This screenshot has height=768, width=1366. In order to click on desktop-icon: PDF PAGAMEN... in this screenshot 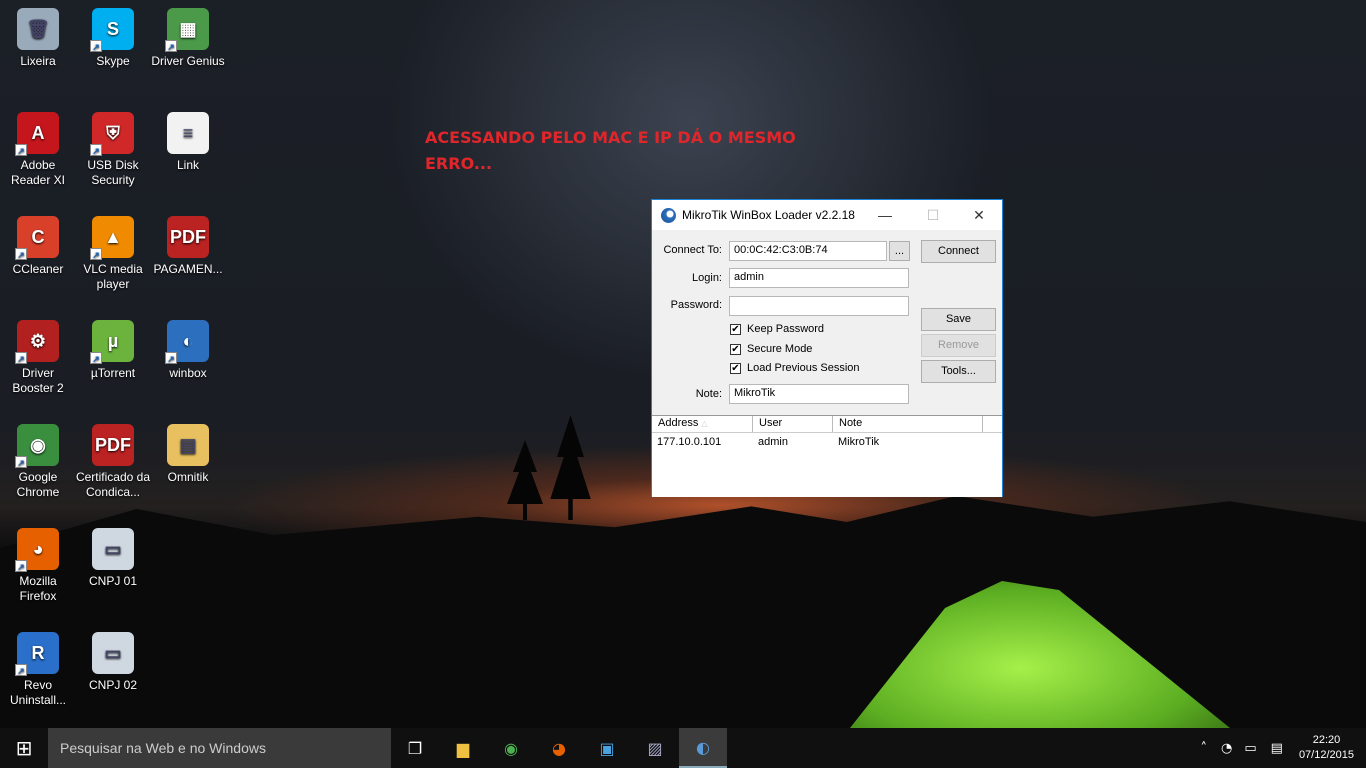, I will do `click(188, 246)`.